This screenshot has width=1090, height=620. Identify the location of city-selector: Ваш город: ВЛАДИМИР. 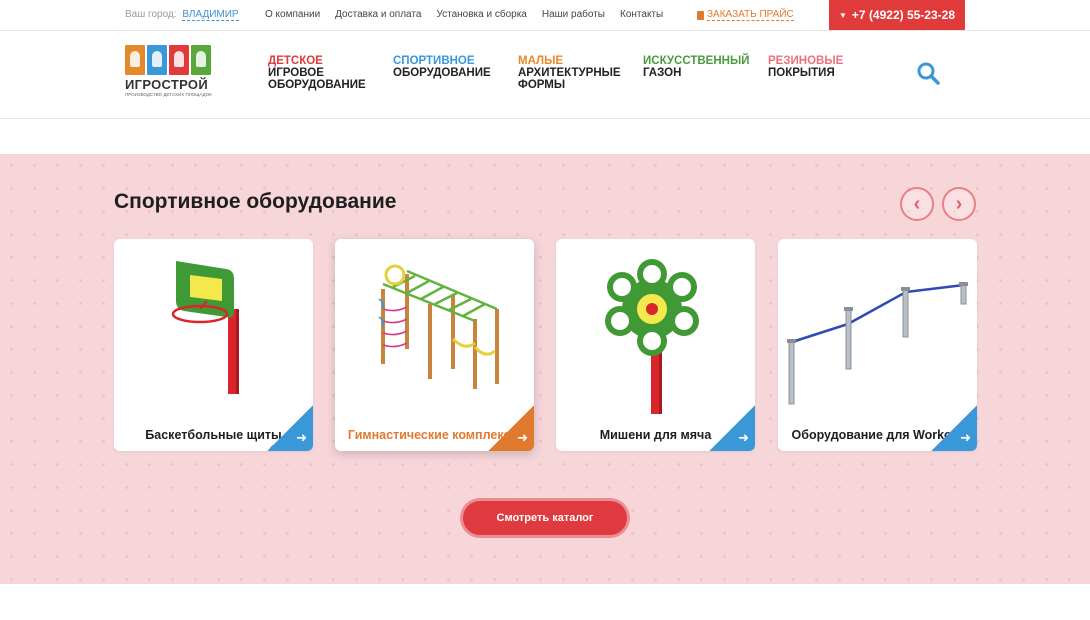
(182, 15).